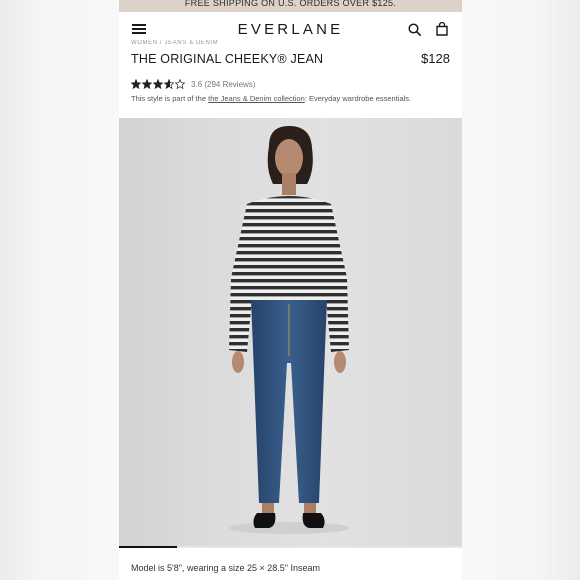 This screenshot has height=580, width=580. Describe the element at coordinates (358, 98) in the screenshot. I see `collection-note-suffix: : Everyday wardrobe essentials.` at that location.